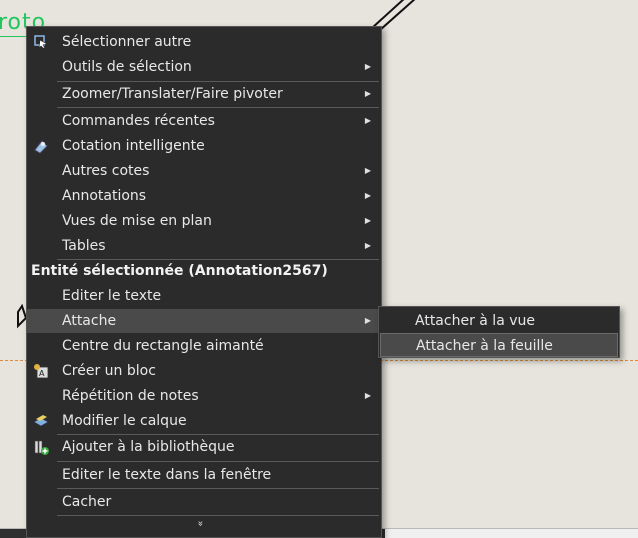  I want to click on attach-submenu: Attacher à la vue Attacher à la feuille, so click(499, 332).